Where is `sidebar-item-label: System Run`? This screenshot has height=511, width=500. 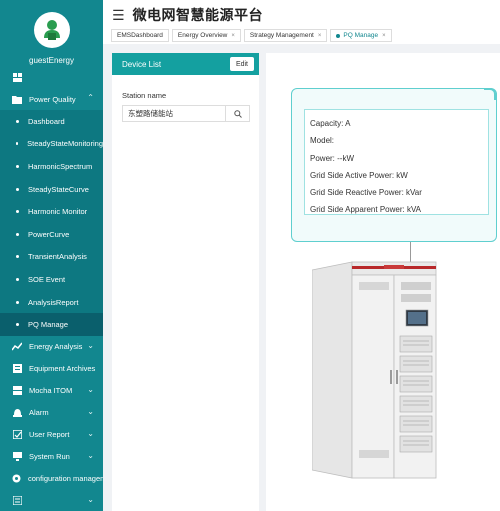
sidebar-item-label: System Run is located at coordinates (49, 457).